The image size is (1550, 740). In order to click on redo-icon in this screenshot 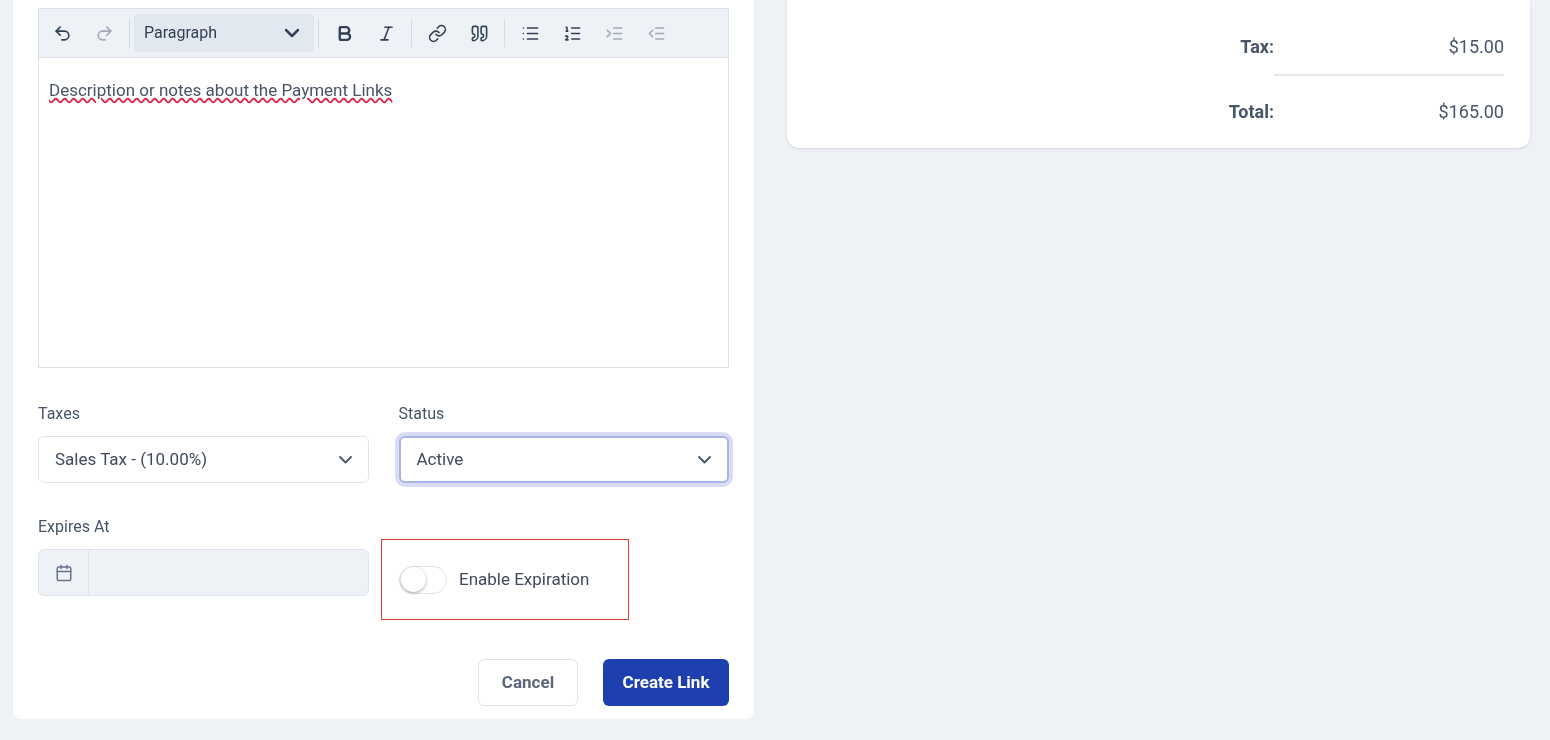, I will do `click(104, 33)`.